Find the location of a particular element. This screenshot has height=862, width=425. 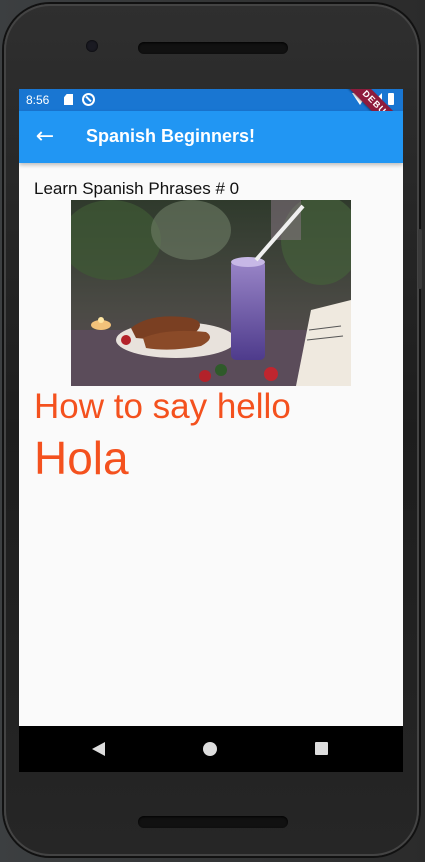

nav-home-icon is located at coordinates (210, 749).